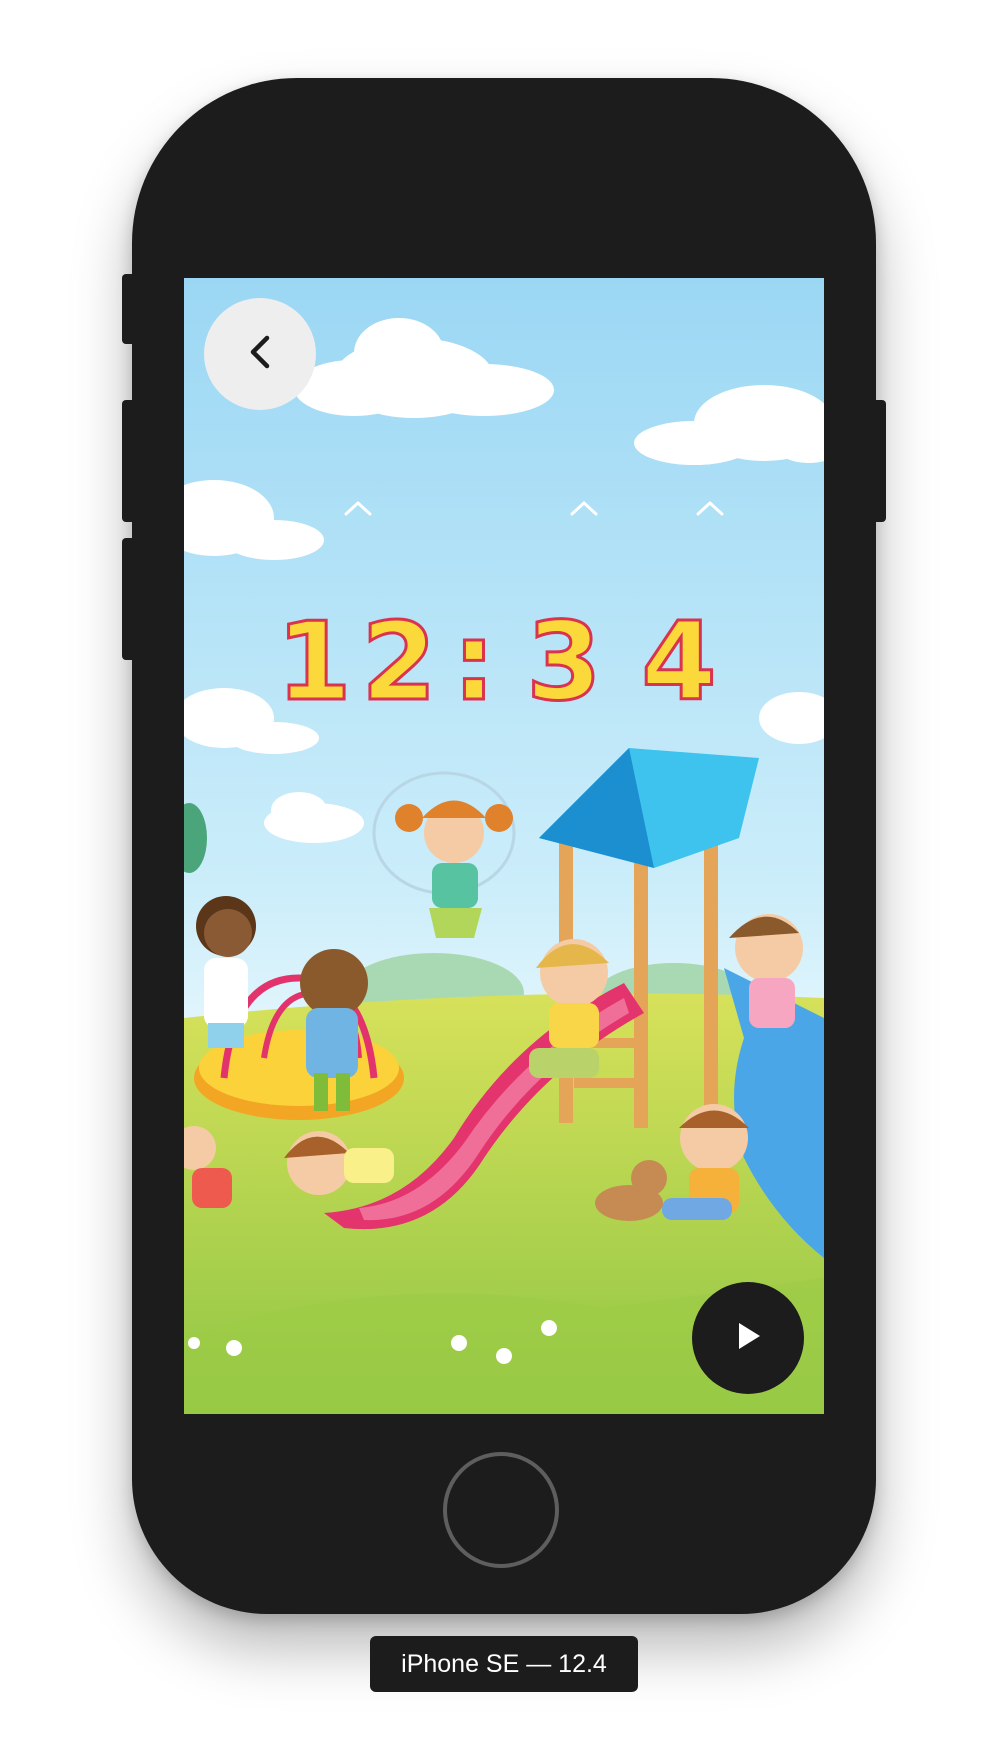 This screenshot has width=1008, height=1764. I want to click on minute-ones-increment-button, so click(710, 510).